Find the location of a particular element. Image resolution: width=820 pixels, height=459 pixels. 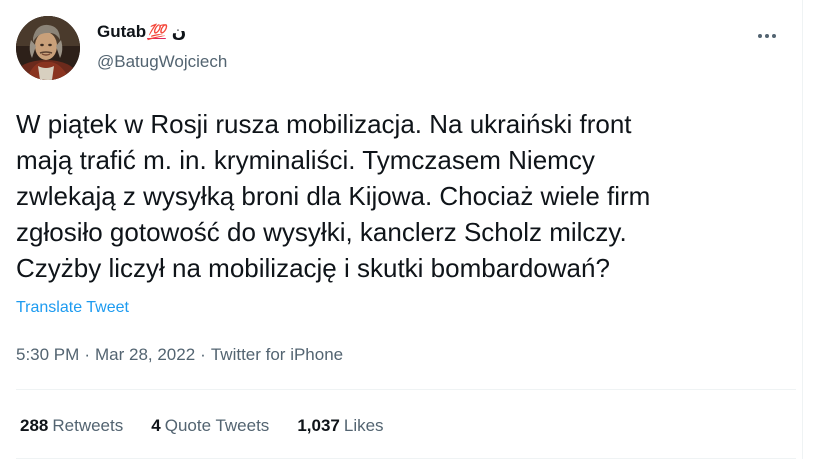

likes-count: 1,037 is located at coordinates (318, 425).